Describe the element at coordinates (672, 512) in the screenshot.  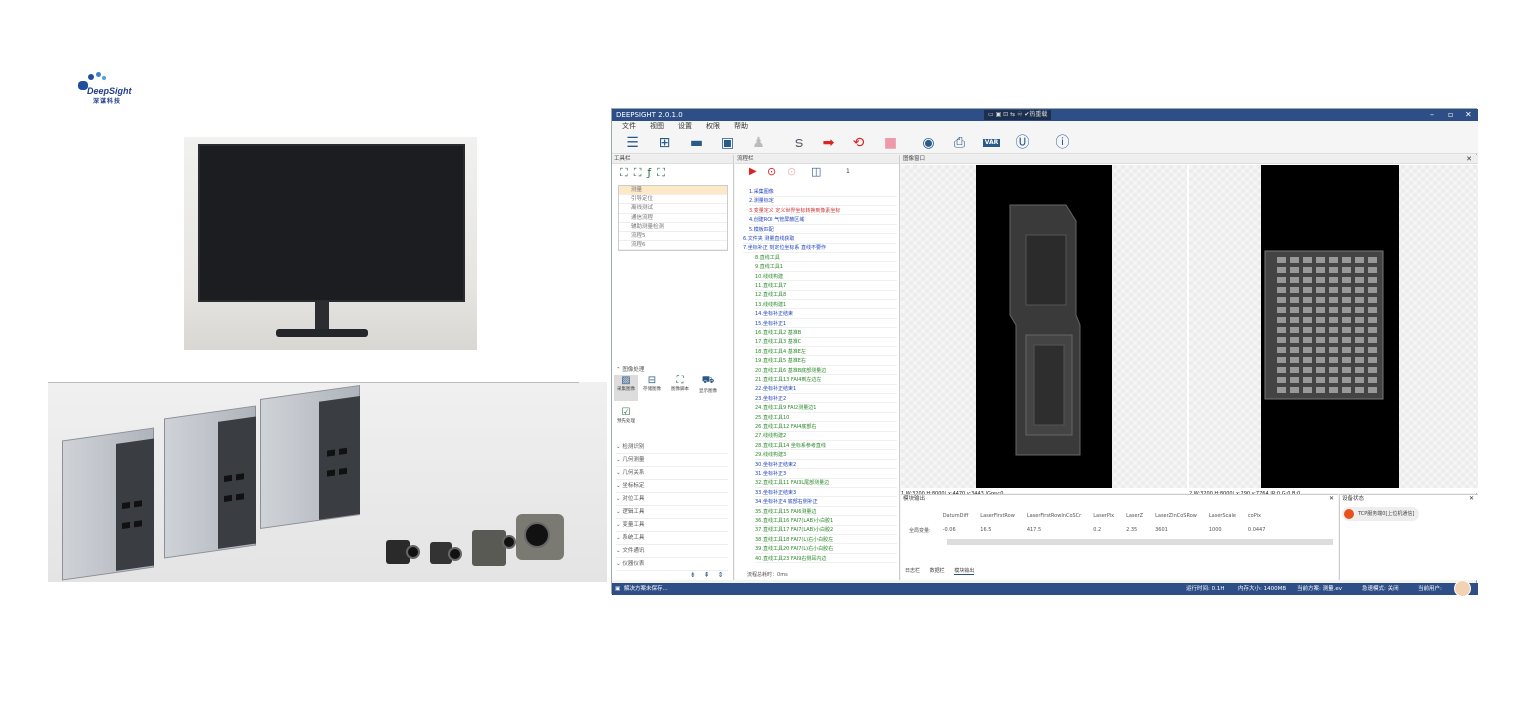
I see `category-logic: ⌄ 逻辑工具` at that location.